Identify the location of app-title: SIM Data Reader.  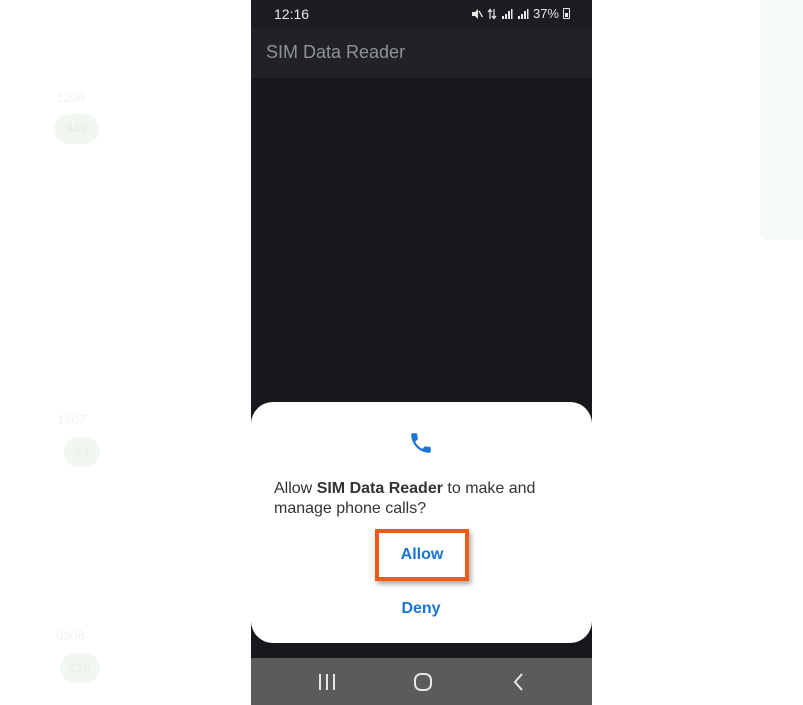
(336, 52).